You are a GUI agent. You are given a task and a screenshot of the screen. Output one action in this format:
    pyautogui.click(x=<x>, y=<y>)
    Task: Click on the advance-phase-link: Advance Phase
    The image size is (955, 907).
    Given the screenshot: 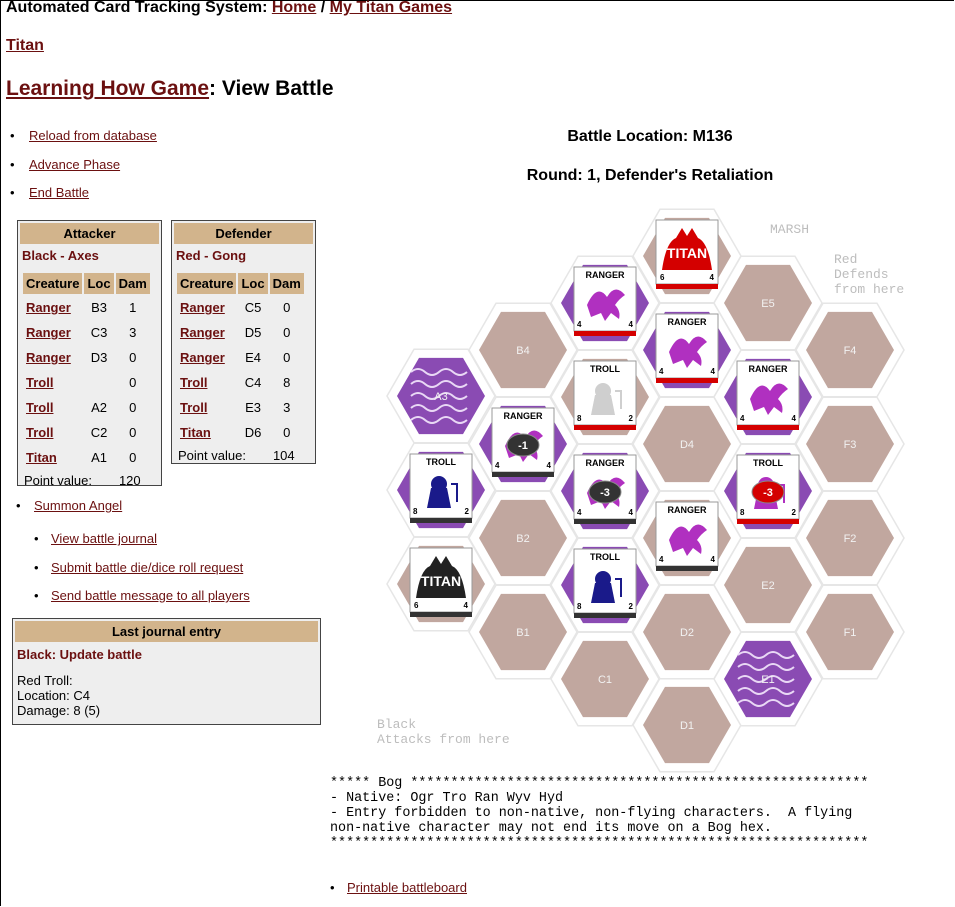 What is the action you would take?
    pyautogui.click(x=74, y=164)
    